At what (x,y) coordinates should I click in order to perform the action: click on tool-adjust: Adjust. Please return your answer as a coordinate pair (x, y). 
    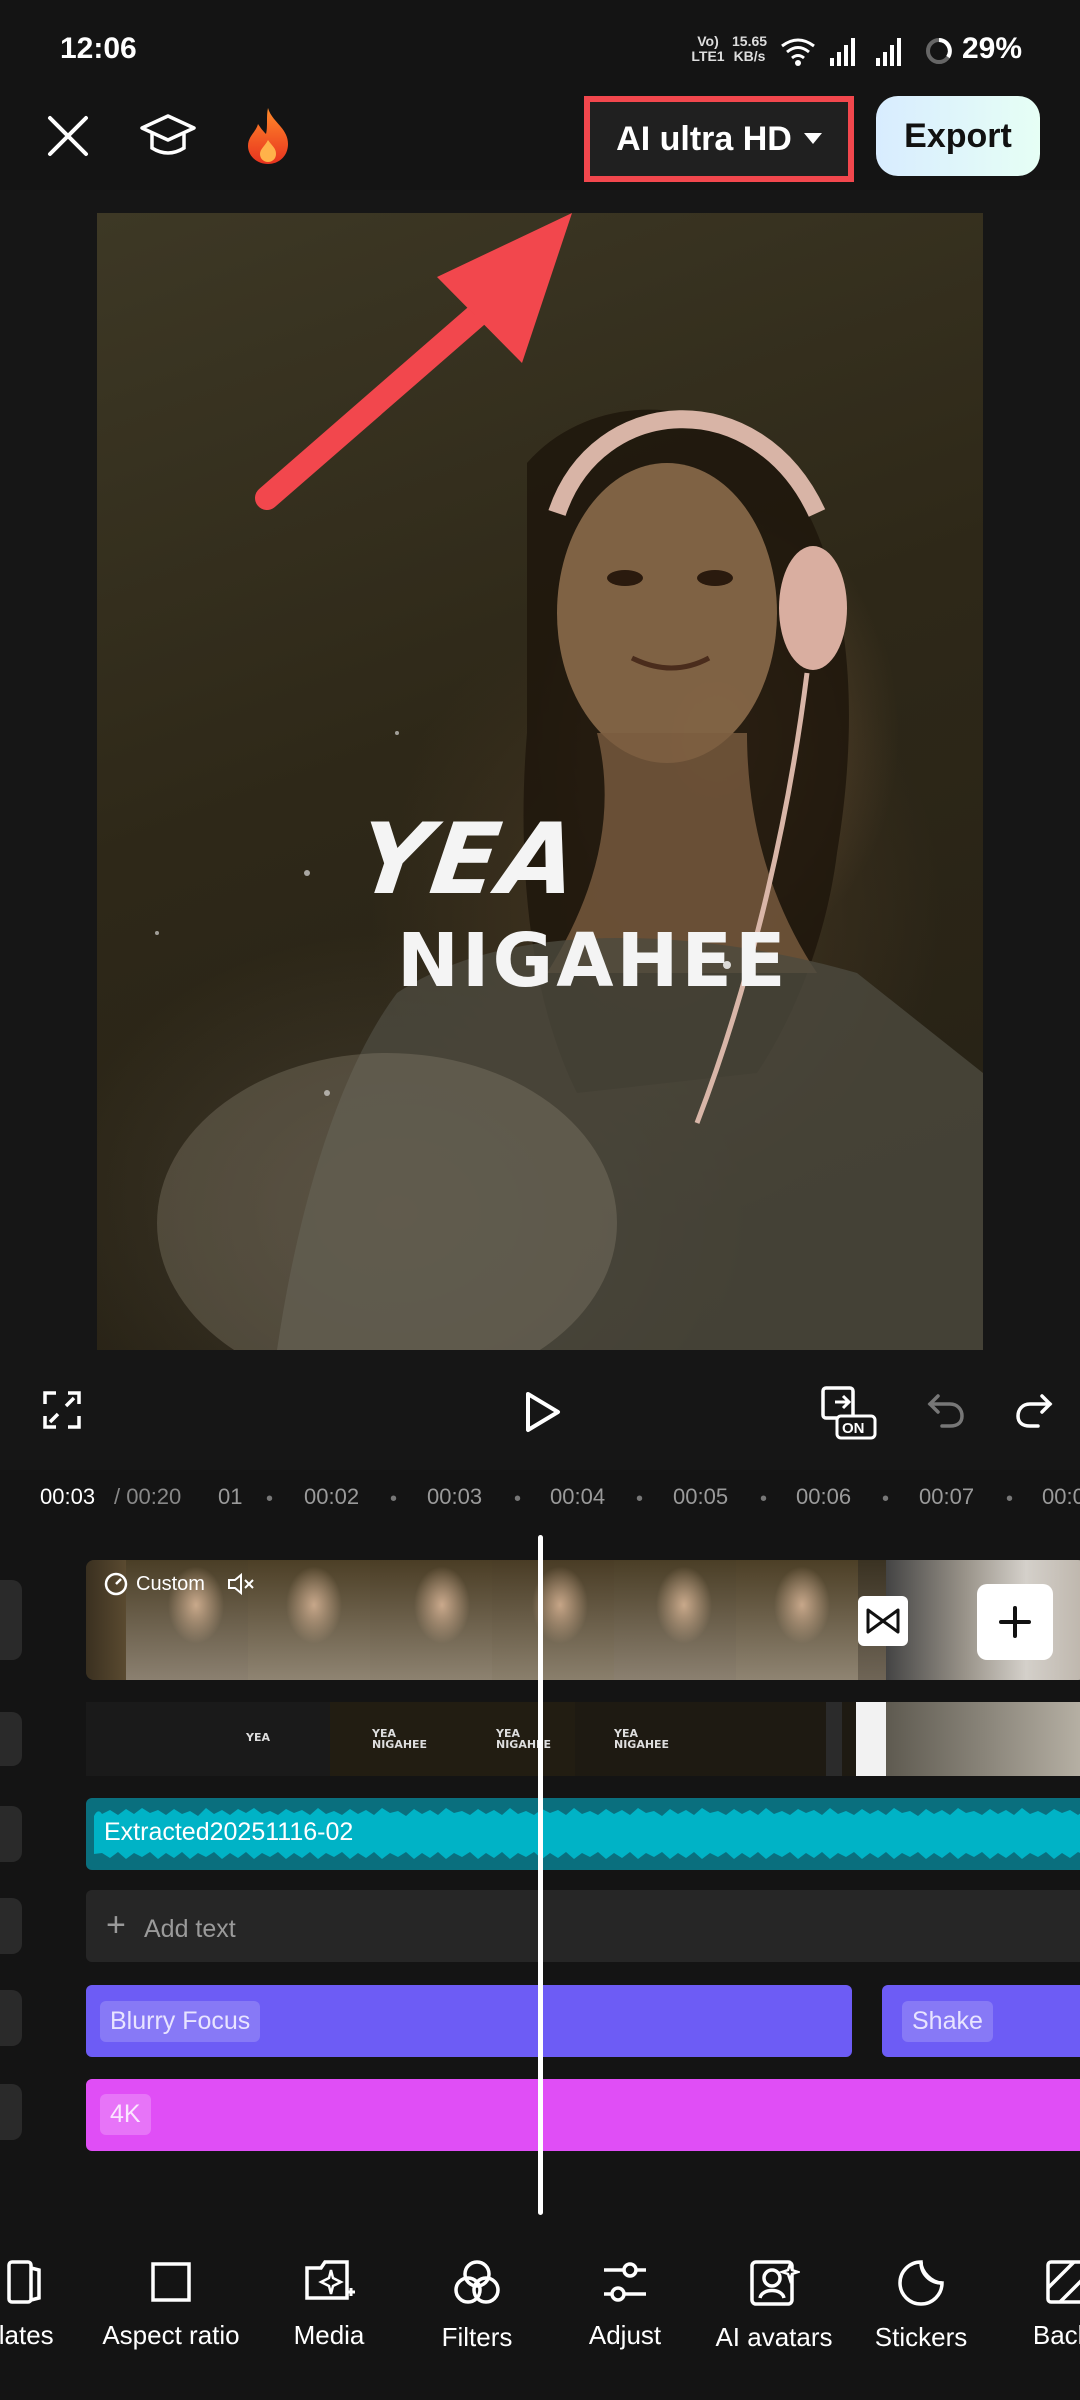
    Looking at the image, I should click on (625, 2304).